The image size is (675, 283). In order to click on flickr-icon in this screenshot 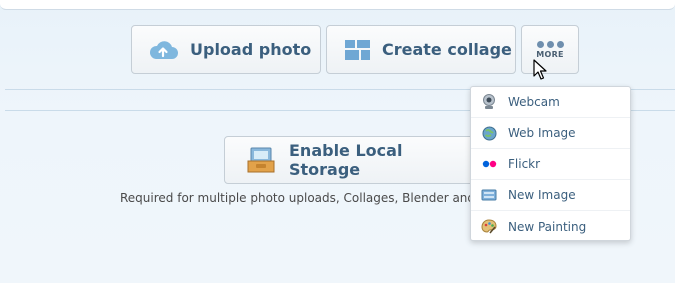, I will do `click(489, 164)`.